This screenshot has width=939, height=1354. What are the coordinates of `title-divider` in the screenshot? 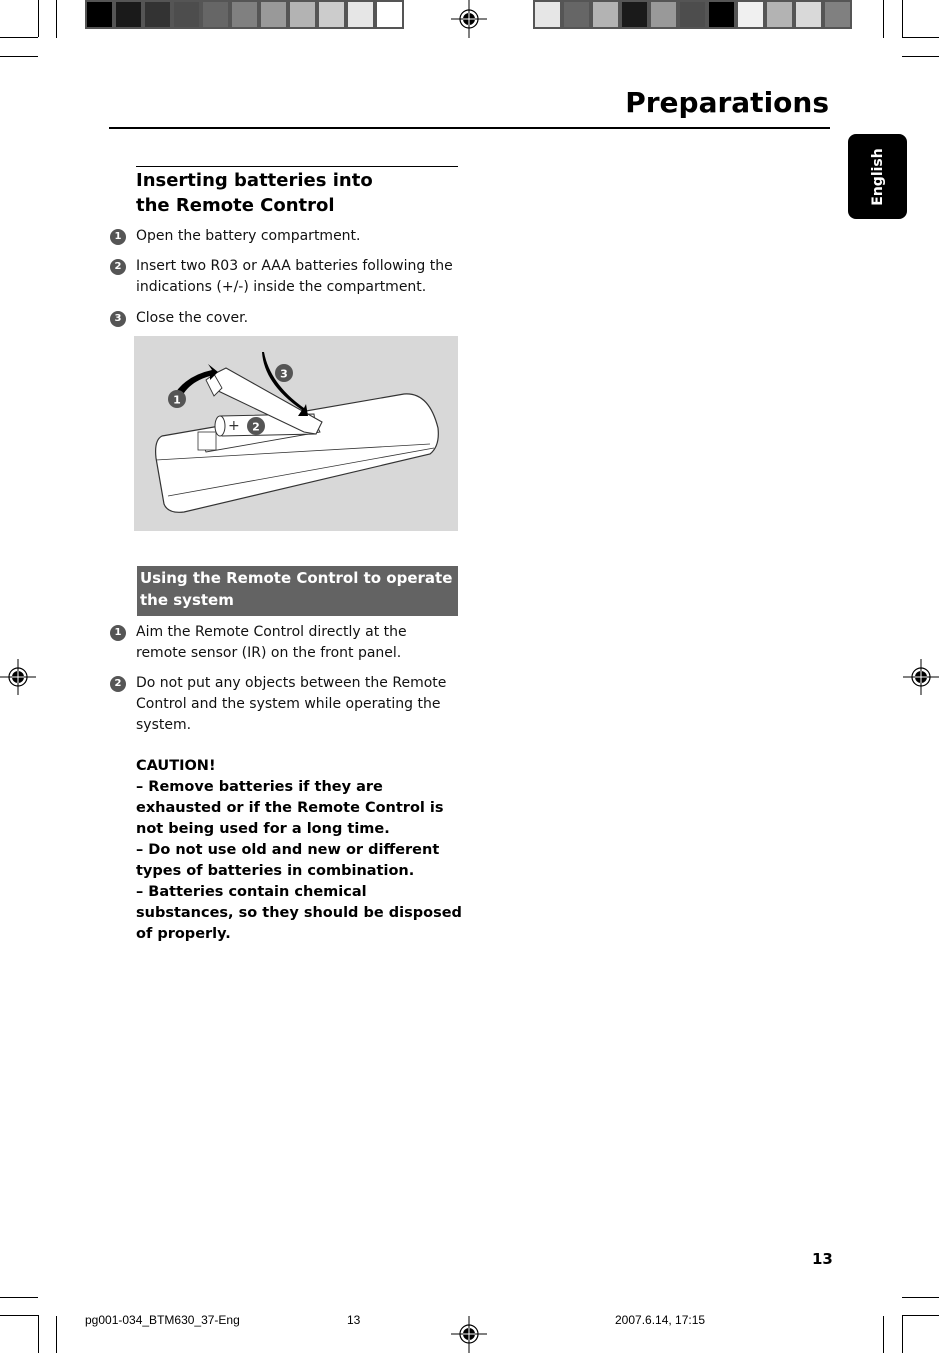 It's located at (469, 128).